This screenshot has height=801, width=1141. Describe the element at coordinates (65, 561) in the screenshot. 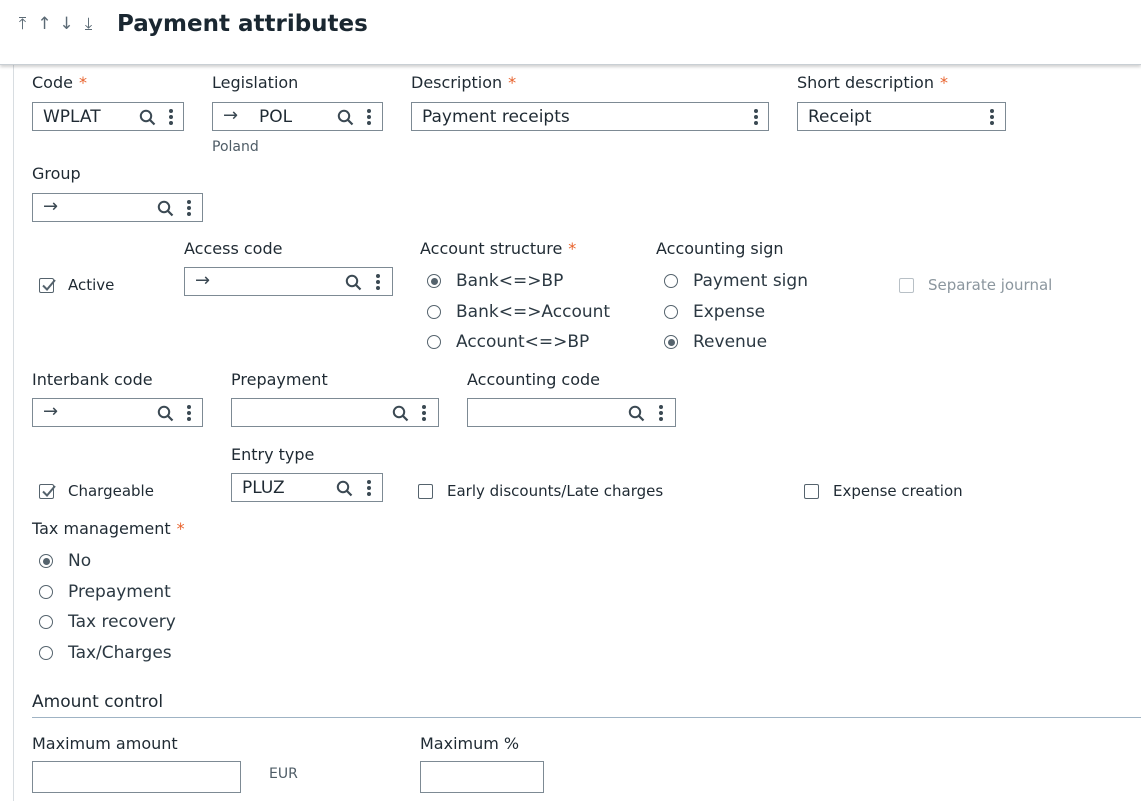

I see `tax-management-option: No` at that location.